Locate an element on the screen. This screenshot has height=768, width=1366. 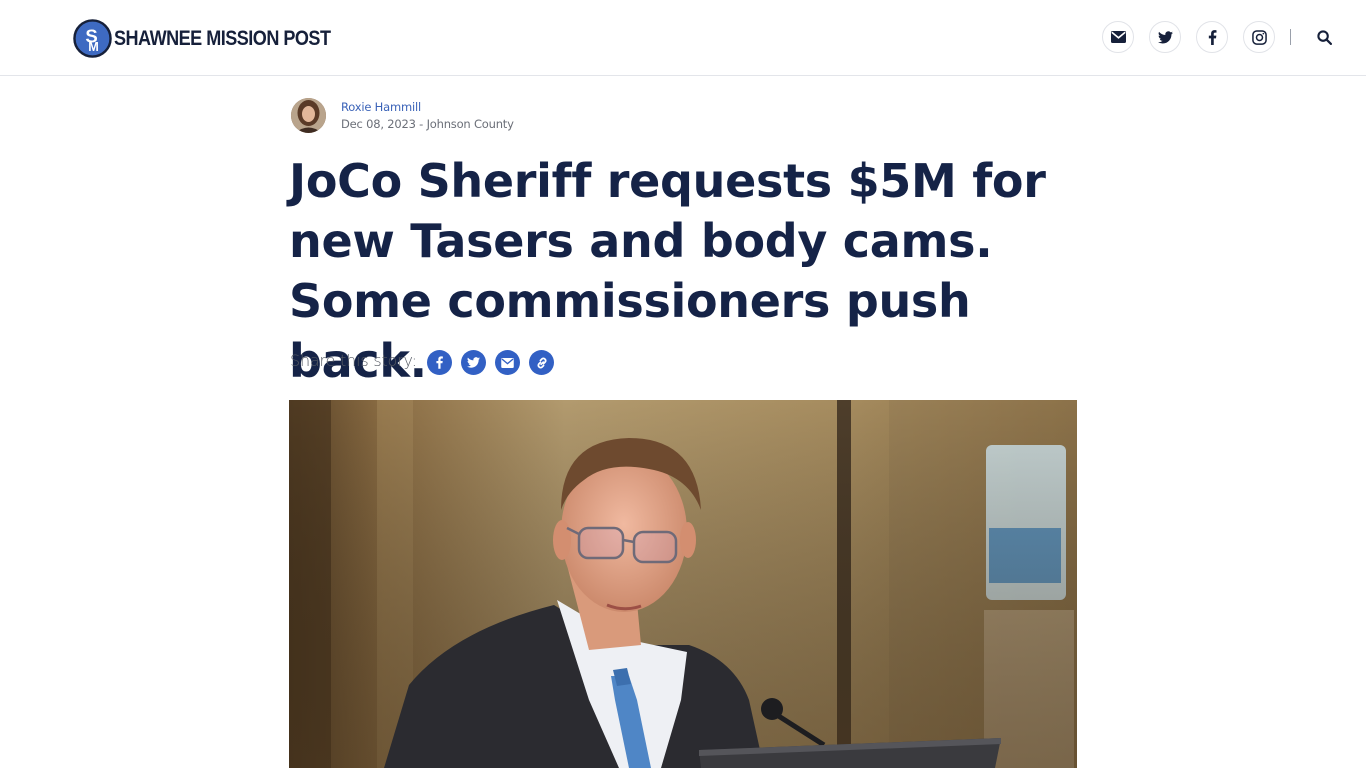
search-icon is located at coordinates (1324, 37).